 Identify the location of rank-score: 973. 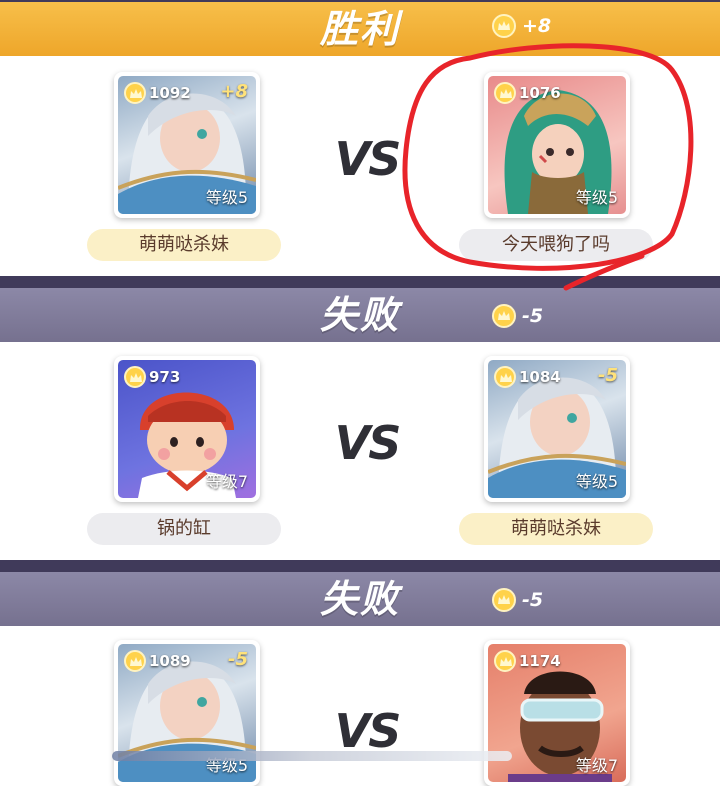
(152, 377).